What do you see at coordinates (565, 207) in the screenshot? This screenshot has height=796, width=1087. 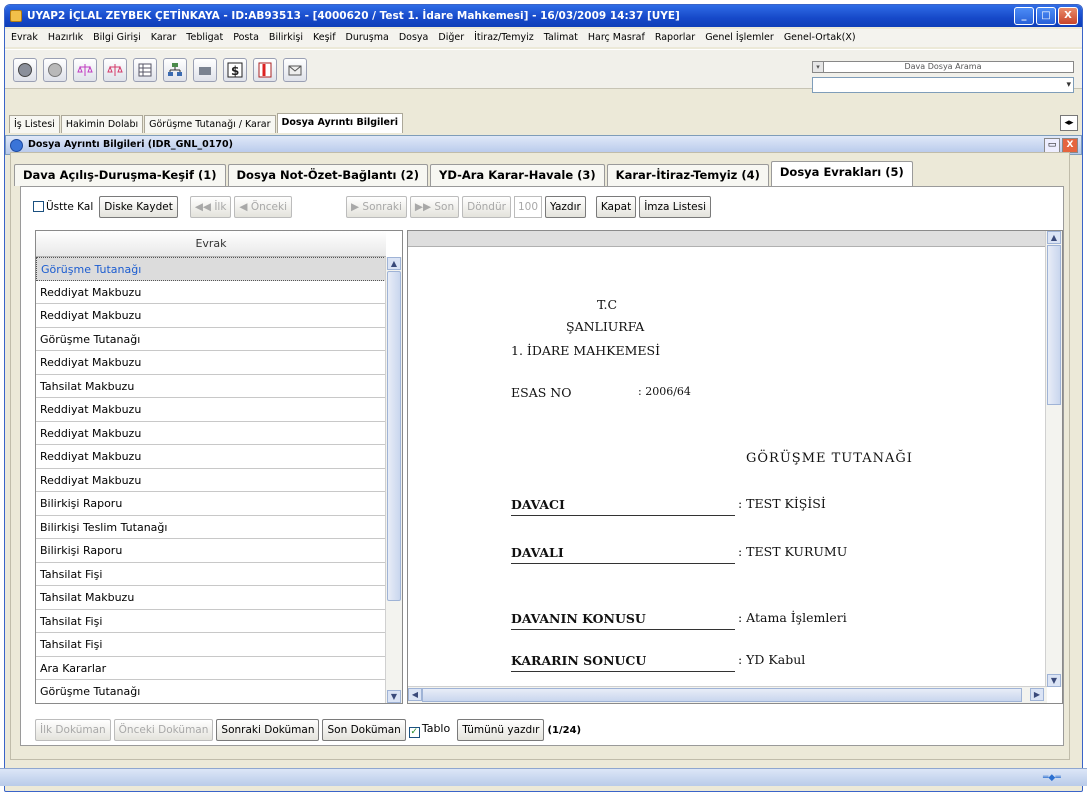 I see `yazdir-button: Yazdır` at bounding box center [565, 207].